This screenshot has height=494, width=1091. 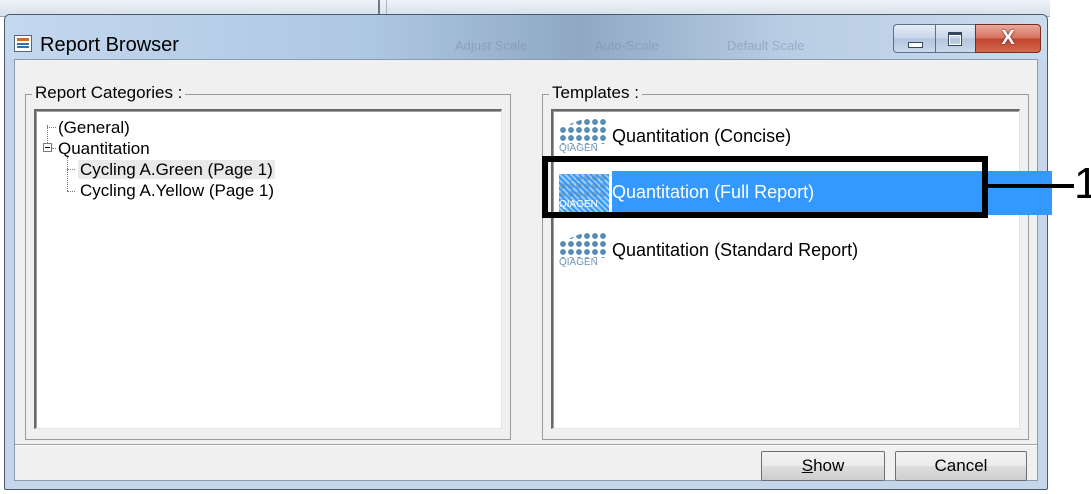 I want to click on template-item-concise: QIAGEN Quantitation (Concise), so click(x=787, y=137).